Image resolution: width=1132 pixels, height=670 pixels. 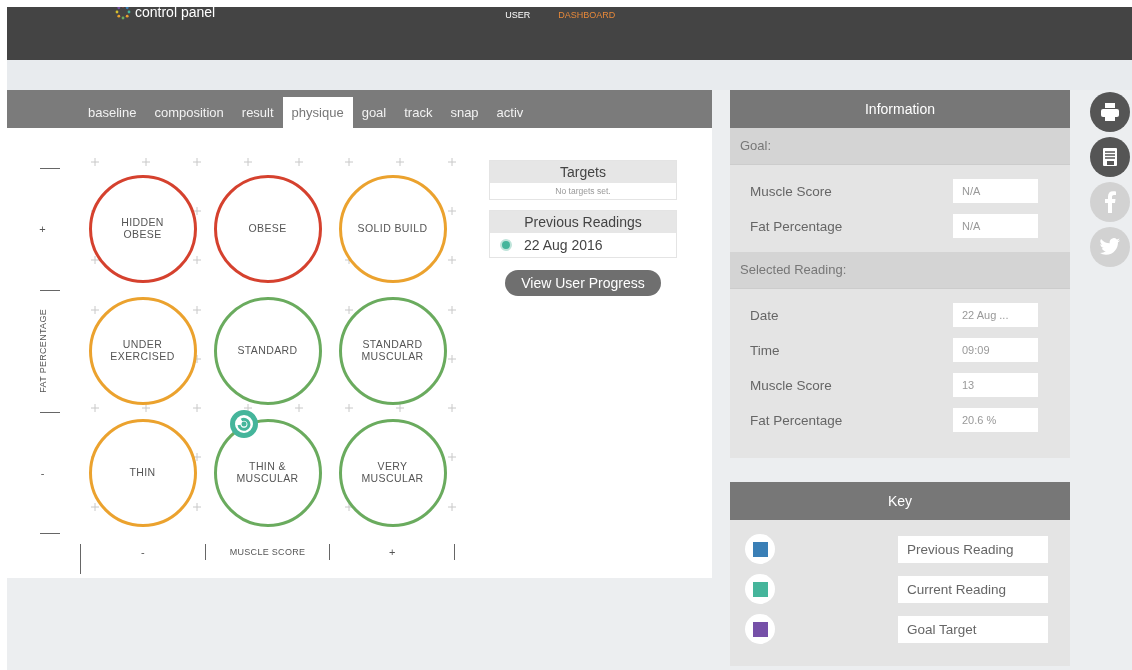 What do you see at coordinates (42, 351) in the screenshot?
I see `axis-title: FAT PERCENTAGE` at bounding box center [42, 351].